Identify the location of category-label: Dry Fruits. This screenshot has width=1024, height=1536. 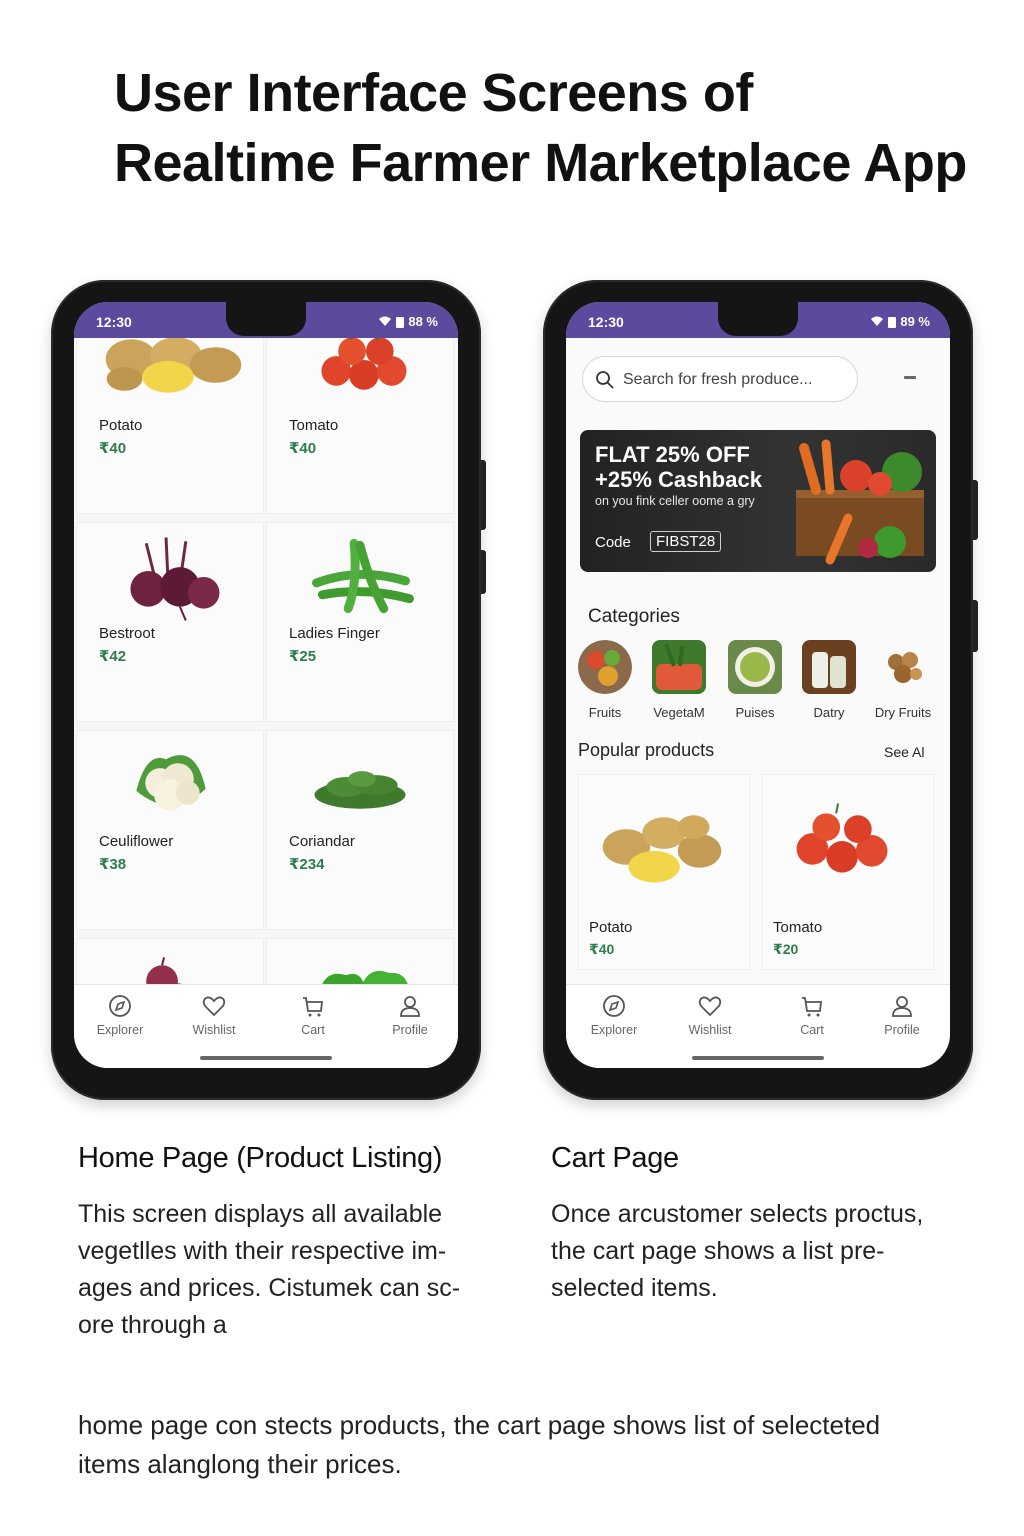
(903, 712).